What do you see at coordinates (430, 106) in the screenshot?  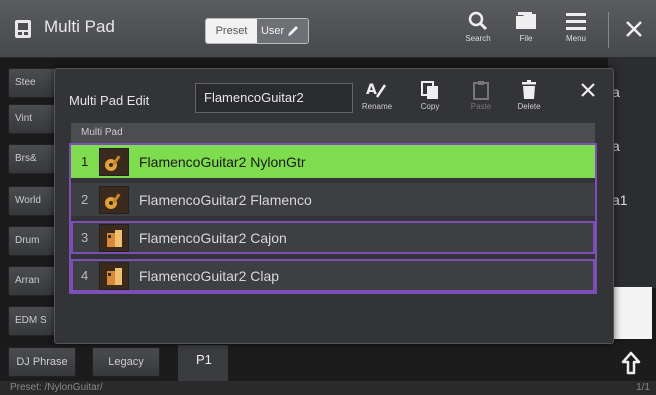 I see `copy-label: Copy` at bounding box center [430, 106].